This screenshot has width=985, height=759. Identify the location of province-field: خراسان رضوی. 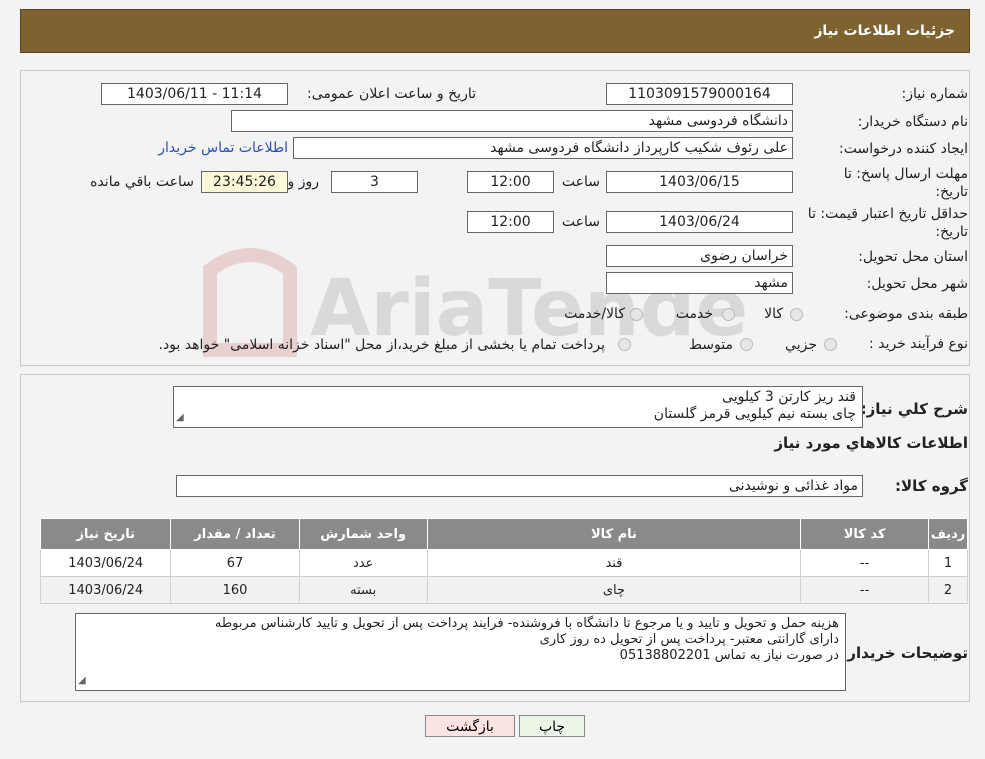
(699, 256).